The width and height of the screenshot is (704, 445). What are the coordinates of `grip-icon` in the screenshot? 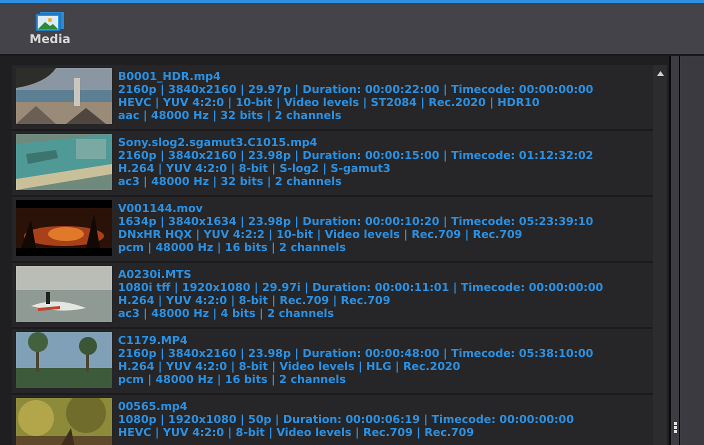 It's located at (675, 427).